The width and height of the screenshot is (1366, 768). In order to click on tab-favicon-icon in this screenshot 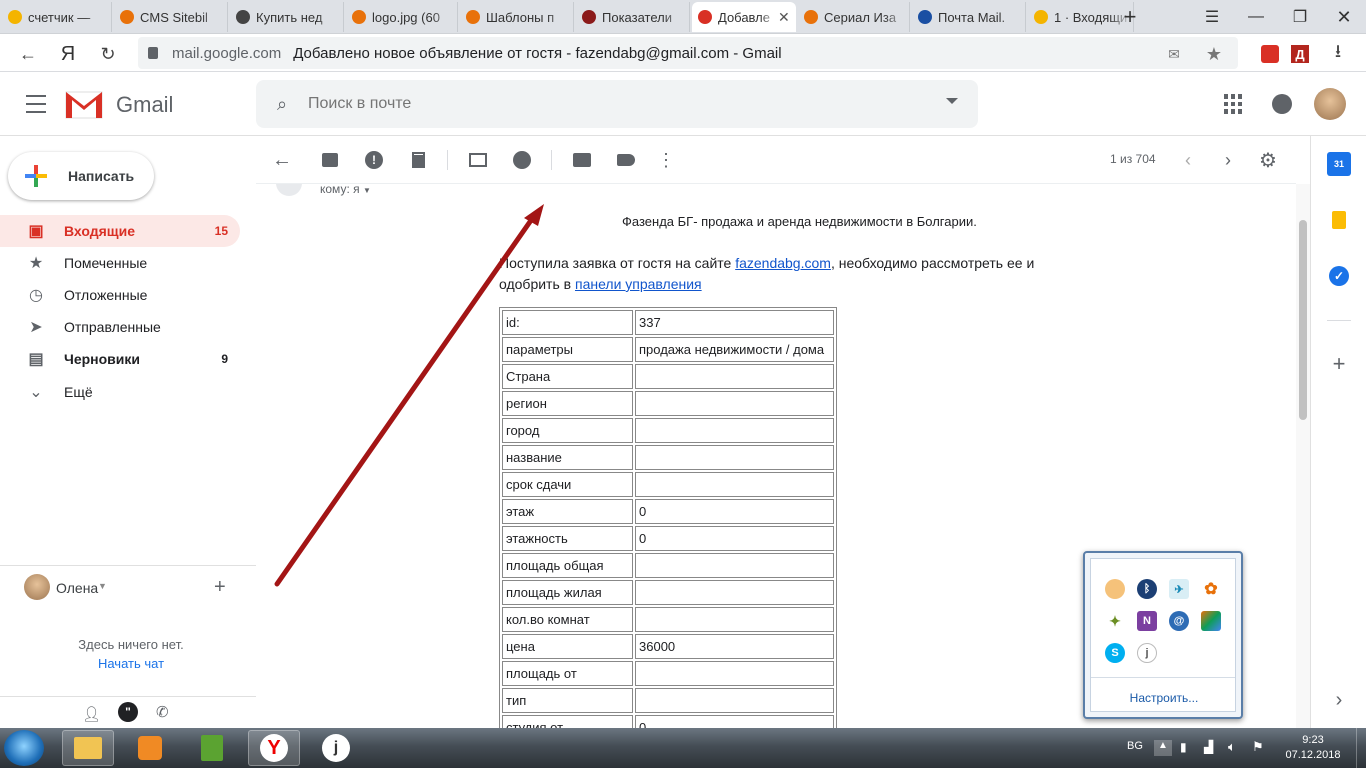, I will do `click(243, 17)`.